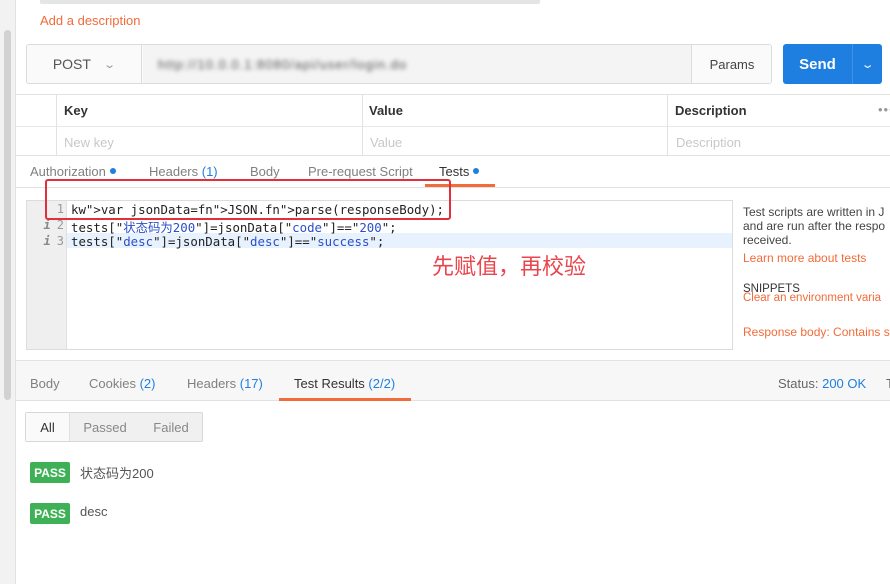 The height and width of the screenshot is (584, 890). Describe the element at coordinates (804, 258) in the screenshot. I see `learn-more-link: Learn more about tests` at that location.